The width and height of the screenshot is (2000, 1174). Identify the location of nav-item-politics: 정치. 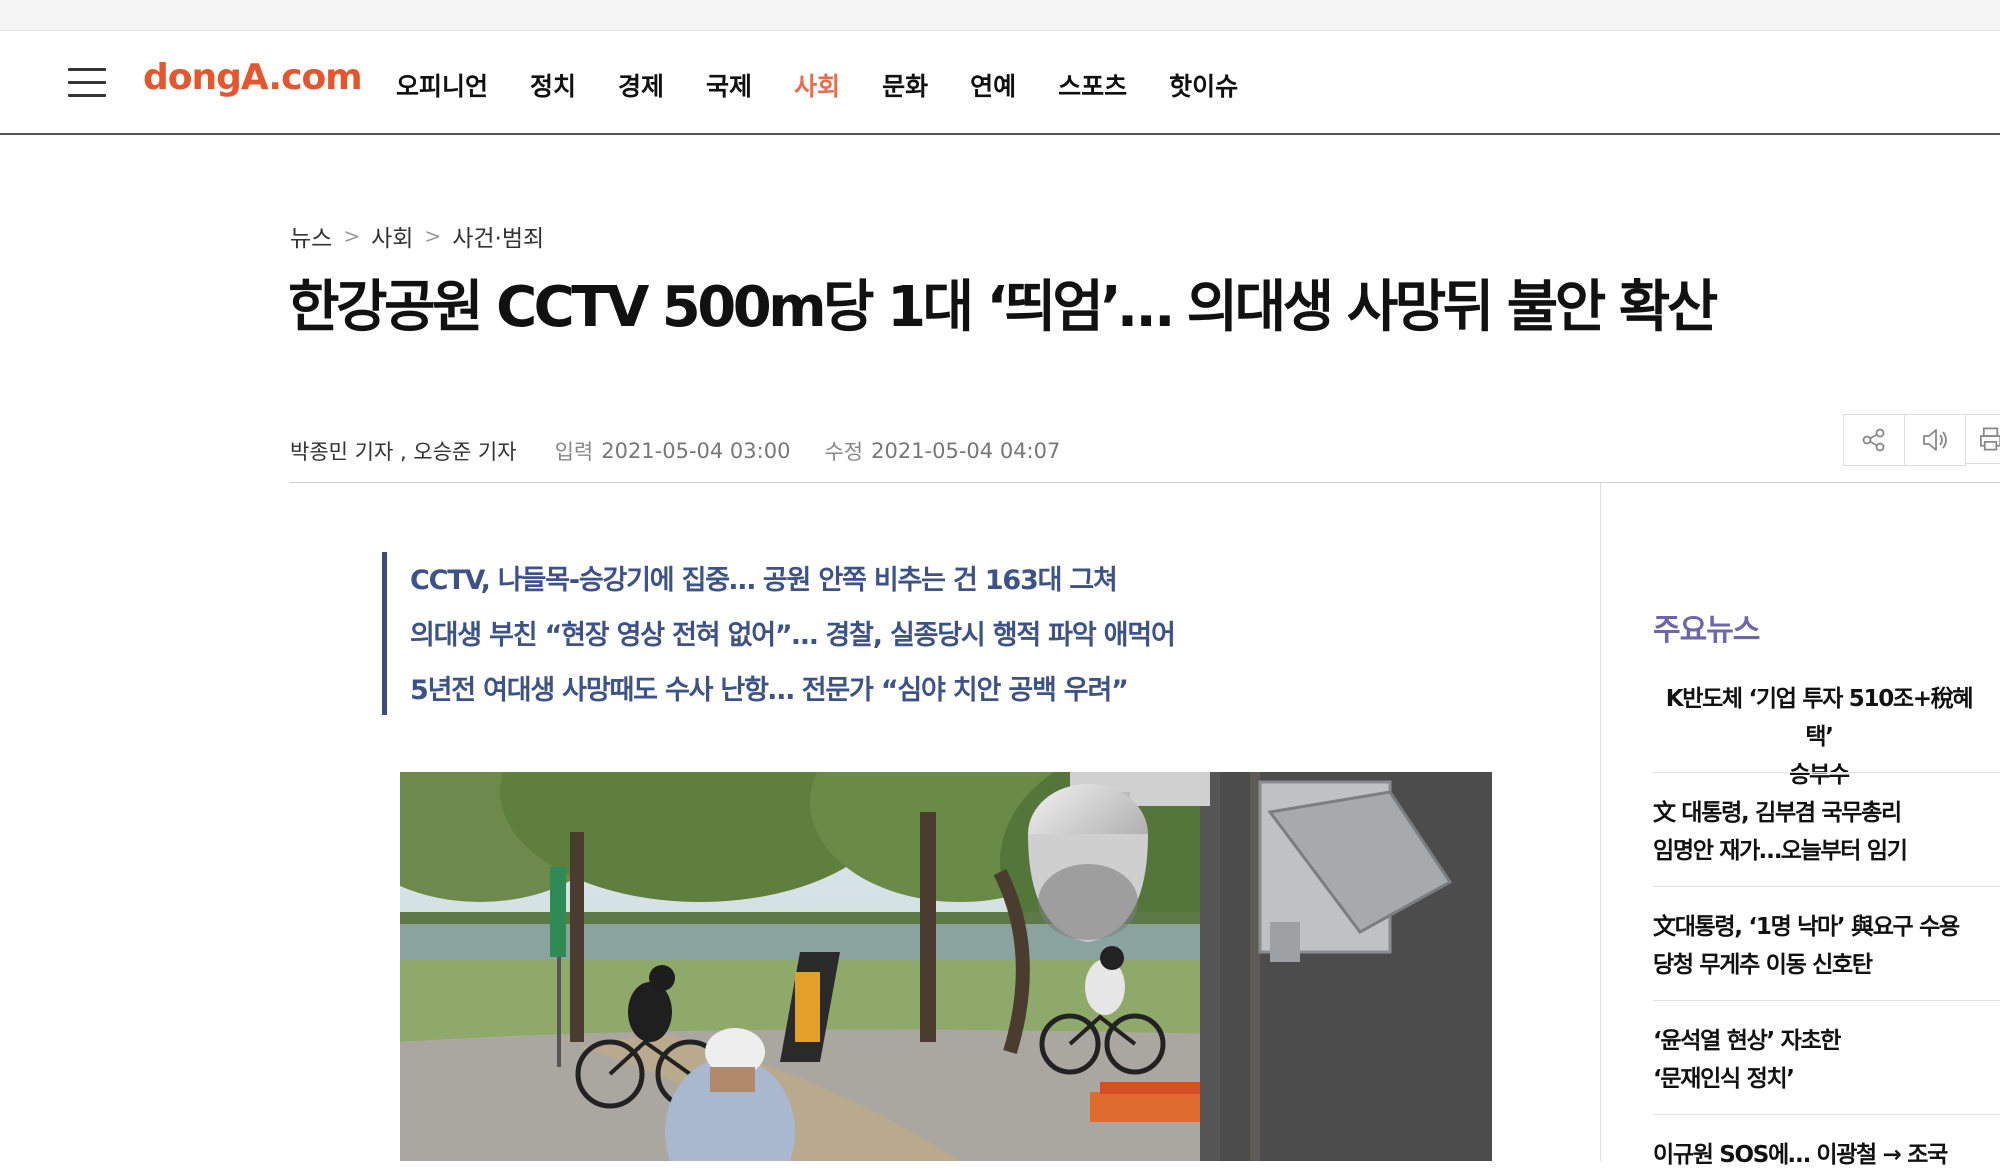
(553, 85).